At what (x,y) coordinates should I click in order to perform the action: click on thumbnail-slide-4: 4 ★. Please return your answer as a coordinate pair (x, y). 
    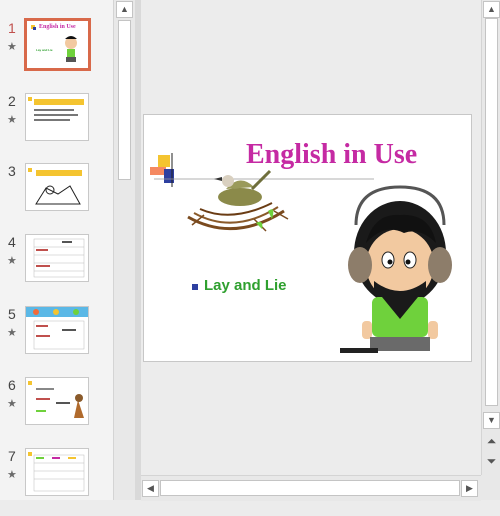
    Looking at the image, I should click on (56, 268).